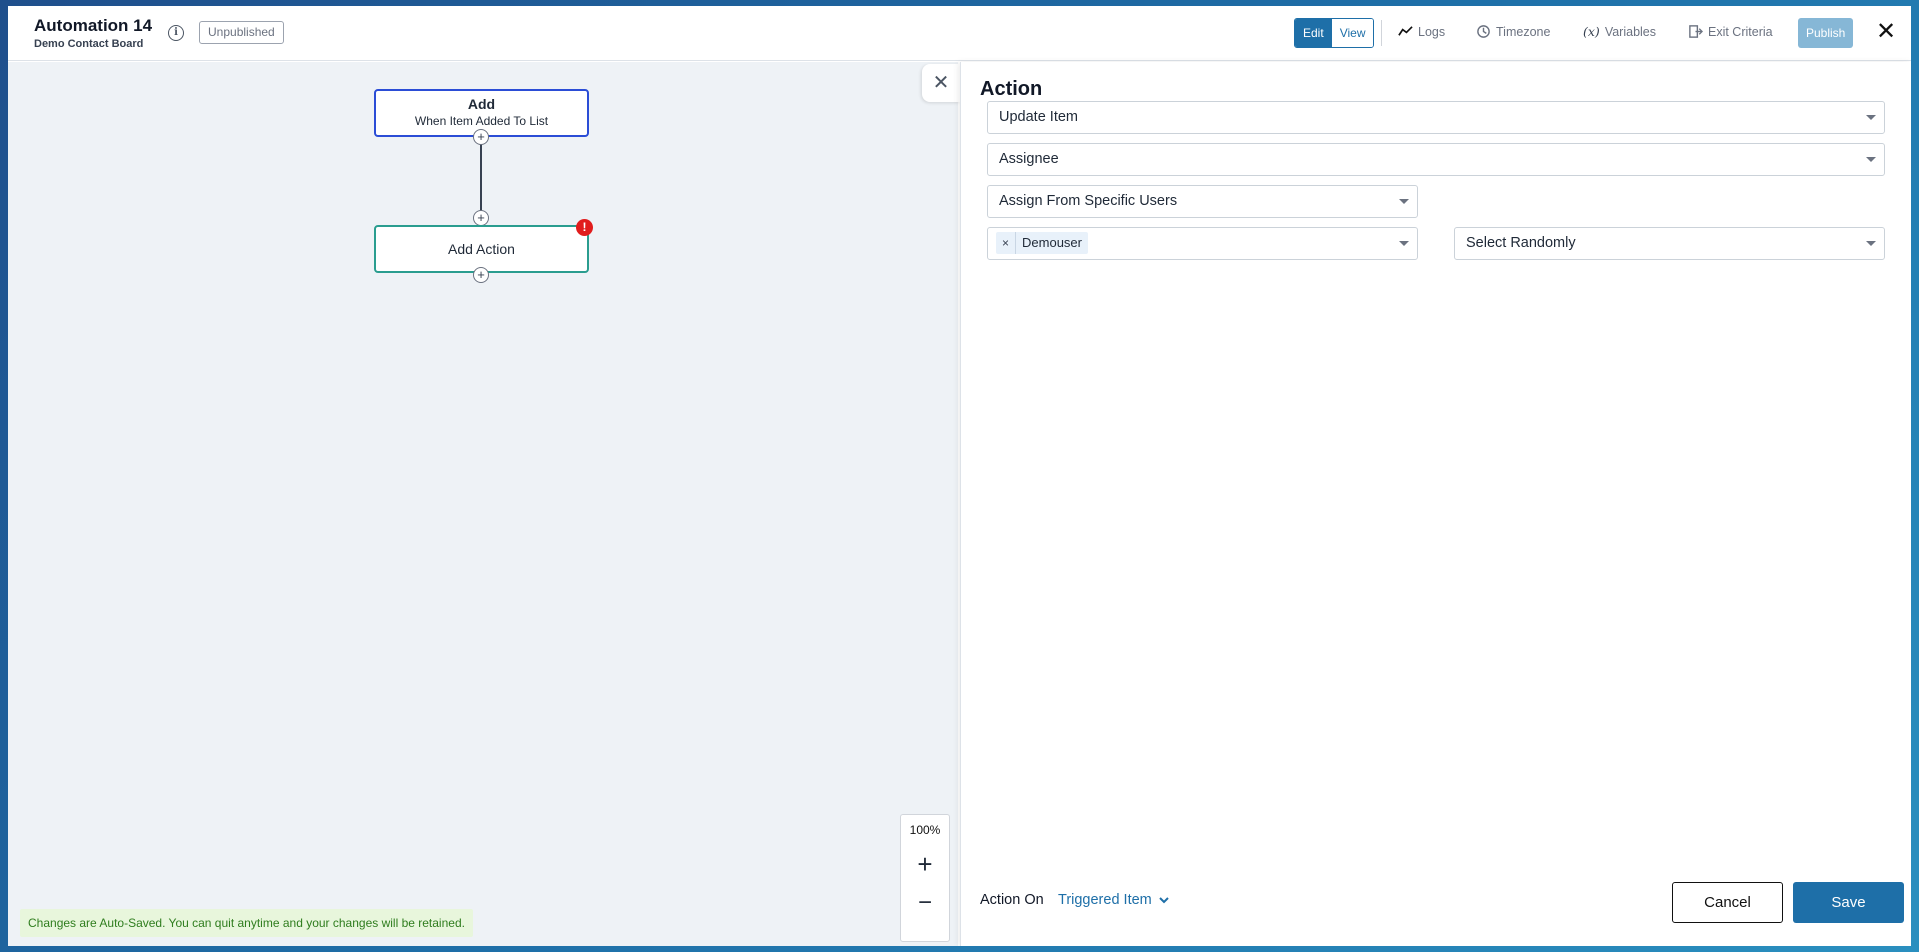 The height and width of the screenshot is (952, 1919). What do you see at coordinates (1029, 159) in the screenshot?
I see `field-value: Assignee` at bounding box center [1029, 159].